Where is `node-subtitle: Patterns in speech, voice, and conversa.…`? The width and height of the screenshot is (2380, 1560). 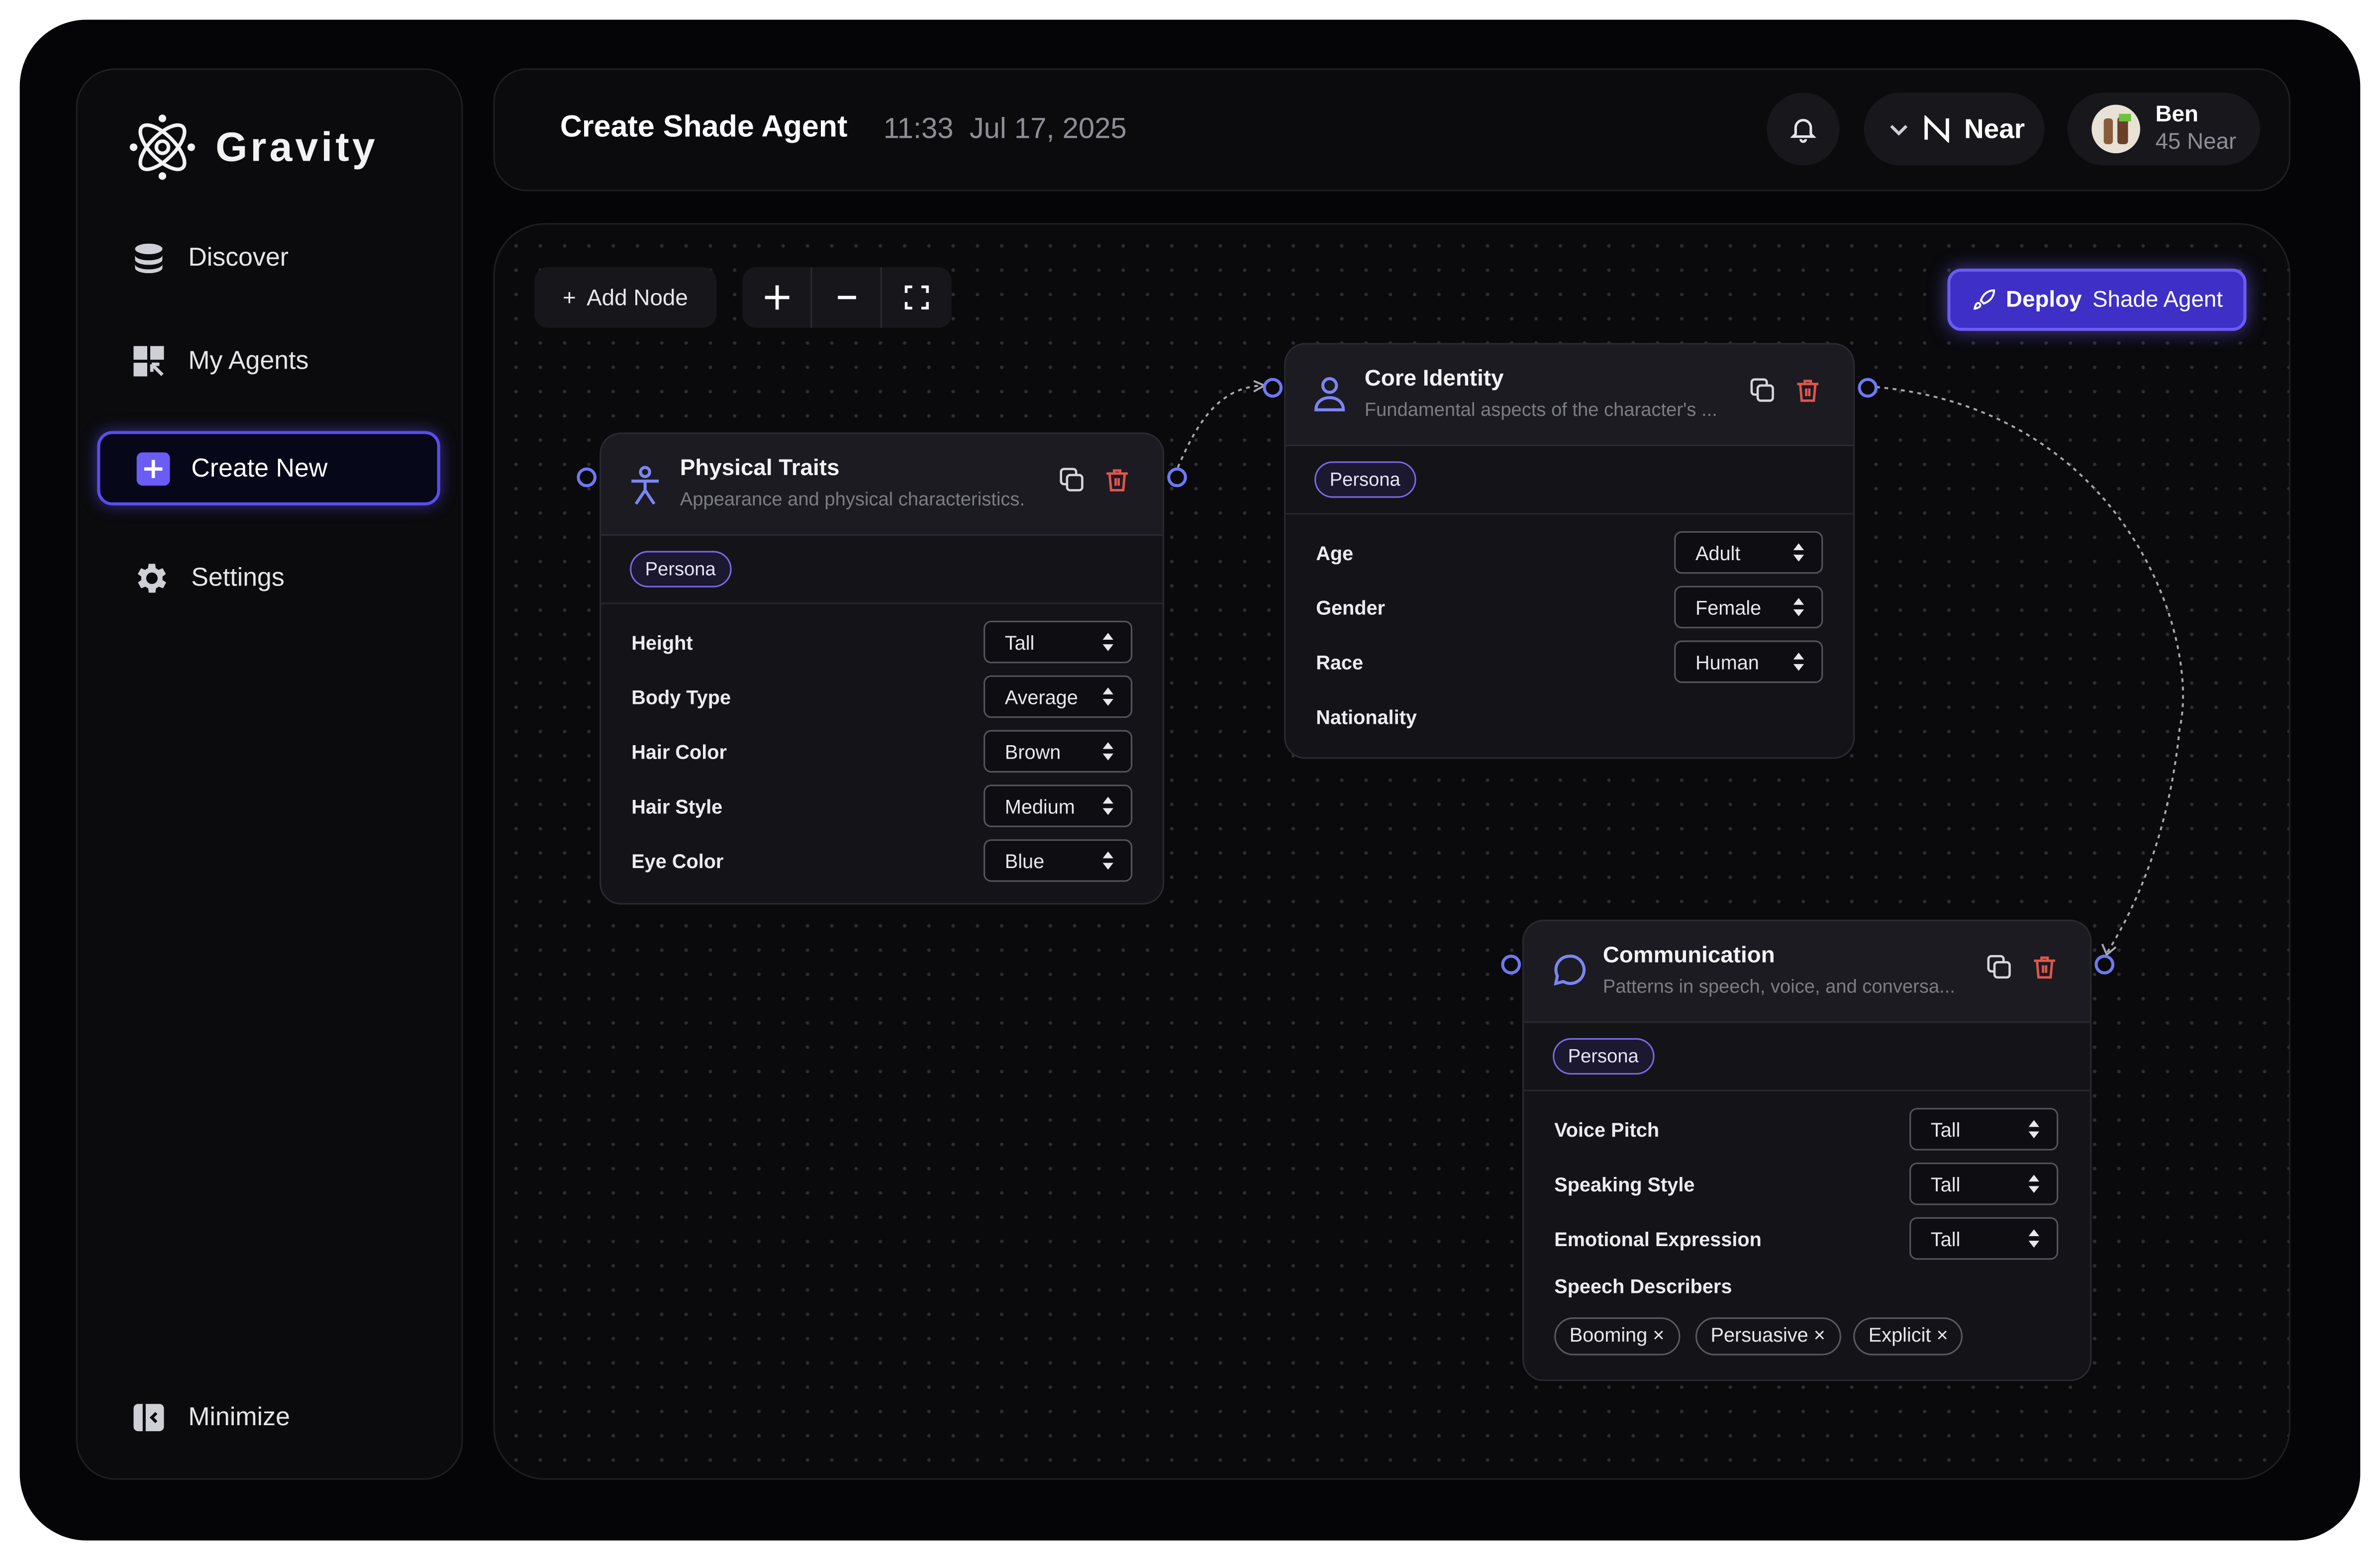 node-subtitle: Patterns in speech, voice, and conversa.… is located at coordinates (1778, 986).